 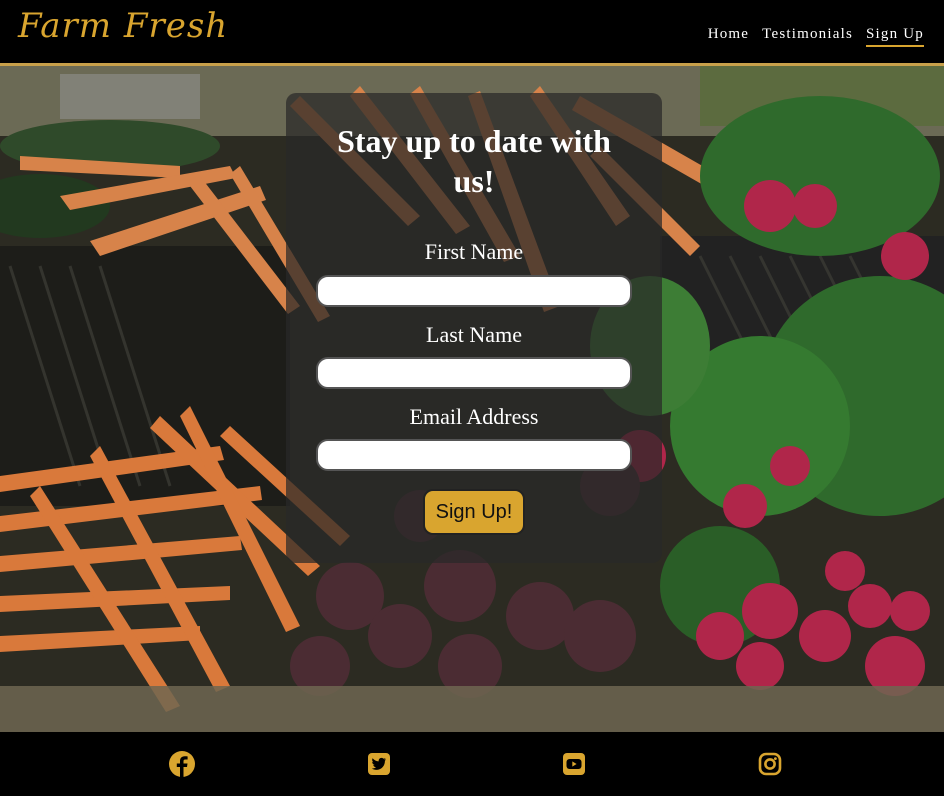 I want to click on last-name-label: Last Name, so click(x=474, y=334).